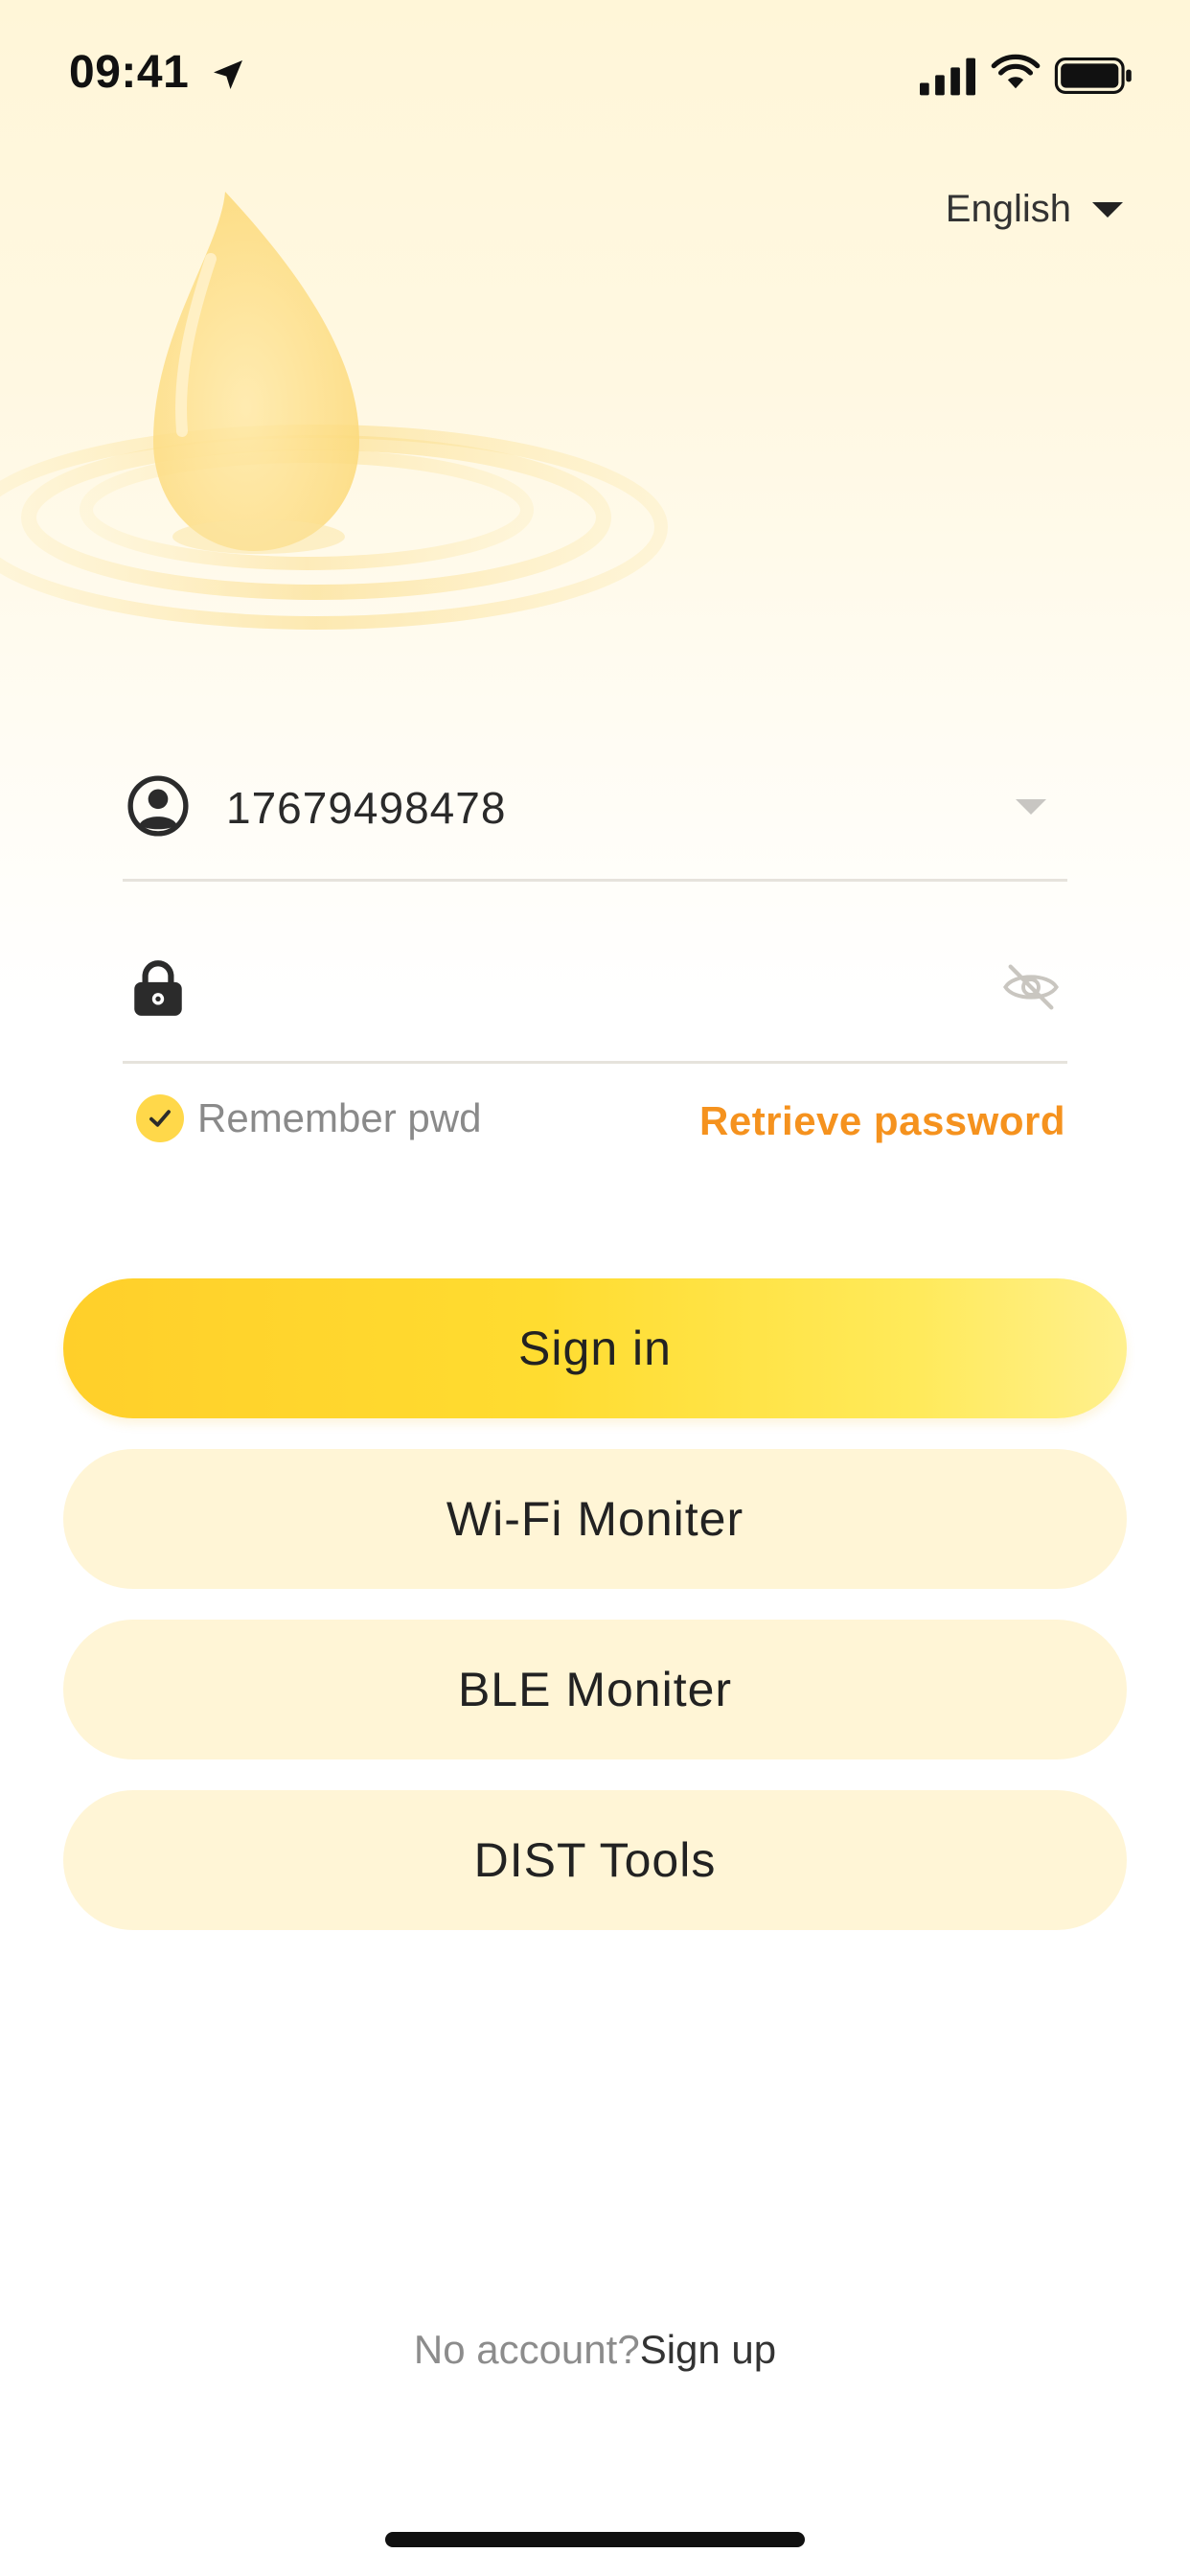  Describe the element at coordinates (228, 74) in the screenshot. I see `location-arrow-icon` at that location.